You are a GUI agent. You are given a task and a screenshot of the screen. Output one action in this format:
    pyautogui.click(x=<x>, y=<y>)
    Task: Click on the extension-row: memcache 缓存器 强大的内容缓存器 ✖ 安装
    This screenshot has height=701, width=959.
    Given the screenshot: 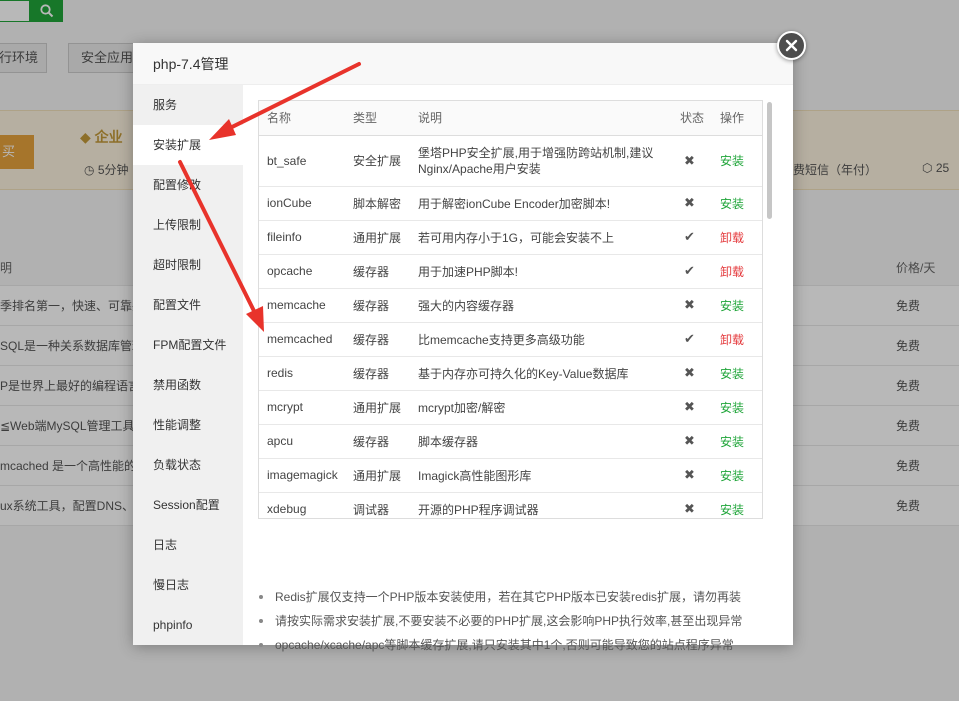 What is the action you would take?
    pyautogui.click(x=510, y=305)
    